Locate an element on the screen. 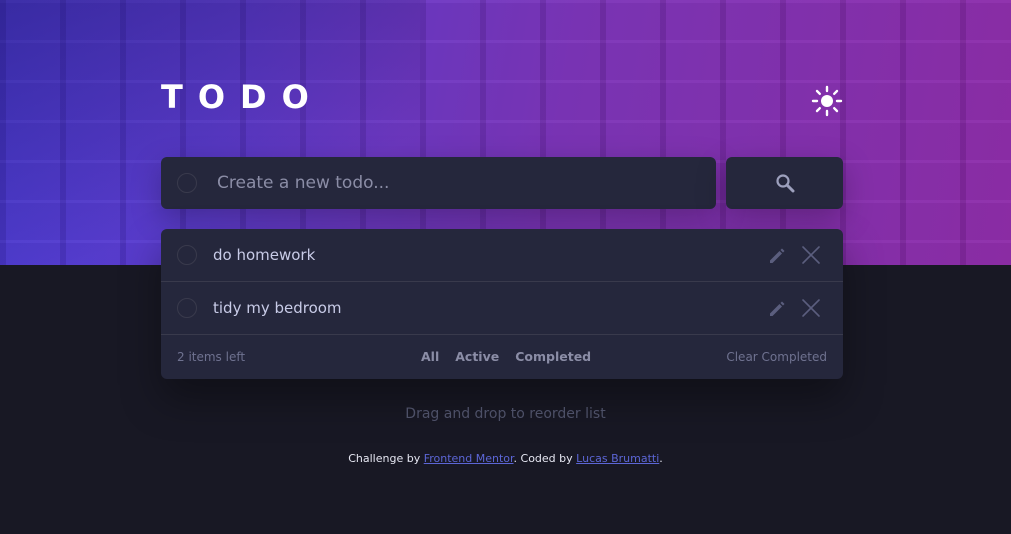 This screenshot has width=1011, height=534. credits-suffix: . is located at coordinates (661, 458).